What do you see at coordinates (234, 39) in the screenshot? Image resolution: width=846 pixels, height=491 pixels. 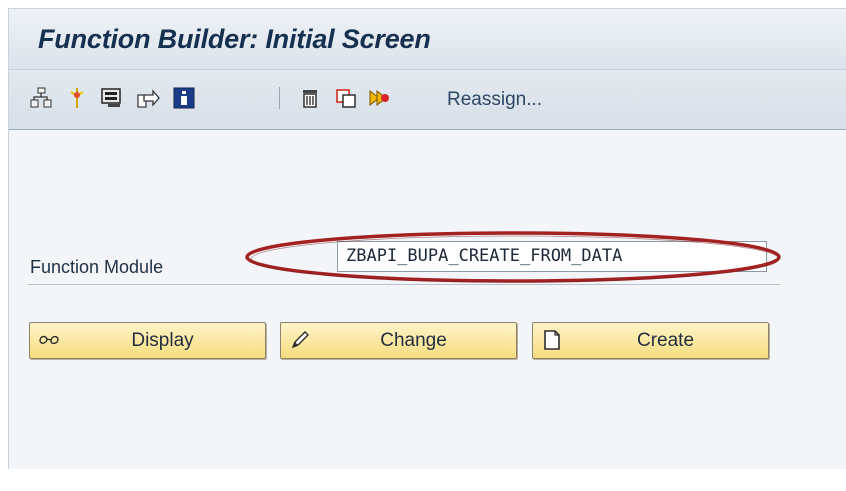 I see `page-title: Function Builder: Initial Screen` at bounding box center [234, 39].